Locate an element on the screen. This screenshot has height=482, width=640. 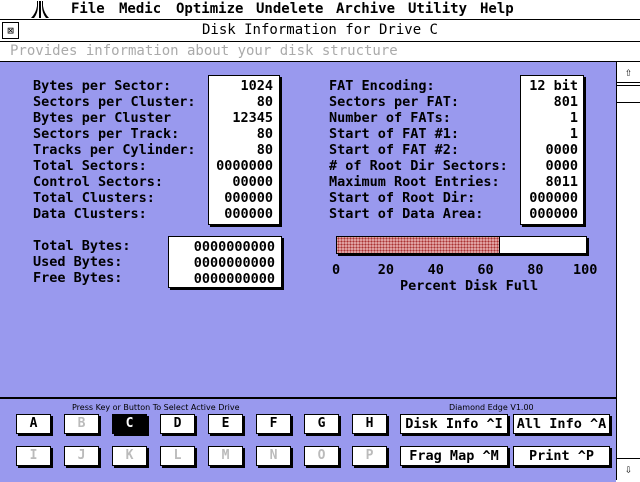
drive-button-g: G is located at coordinates (321, 424).